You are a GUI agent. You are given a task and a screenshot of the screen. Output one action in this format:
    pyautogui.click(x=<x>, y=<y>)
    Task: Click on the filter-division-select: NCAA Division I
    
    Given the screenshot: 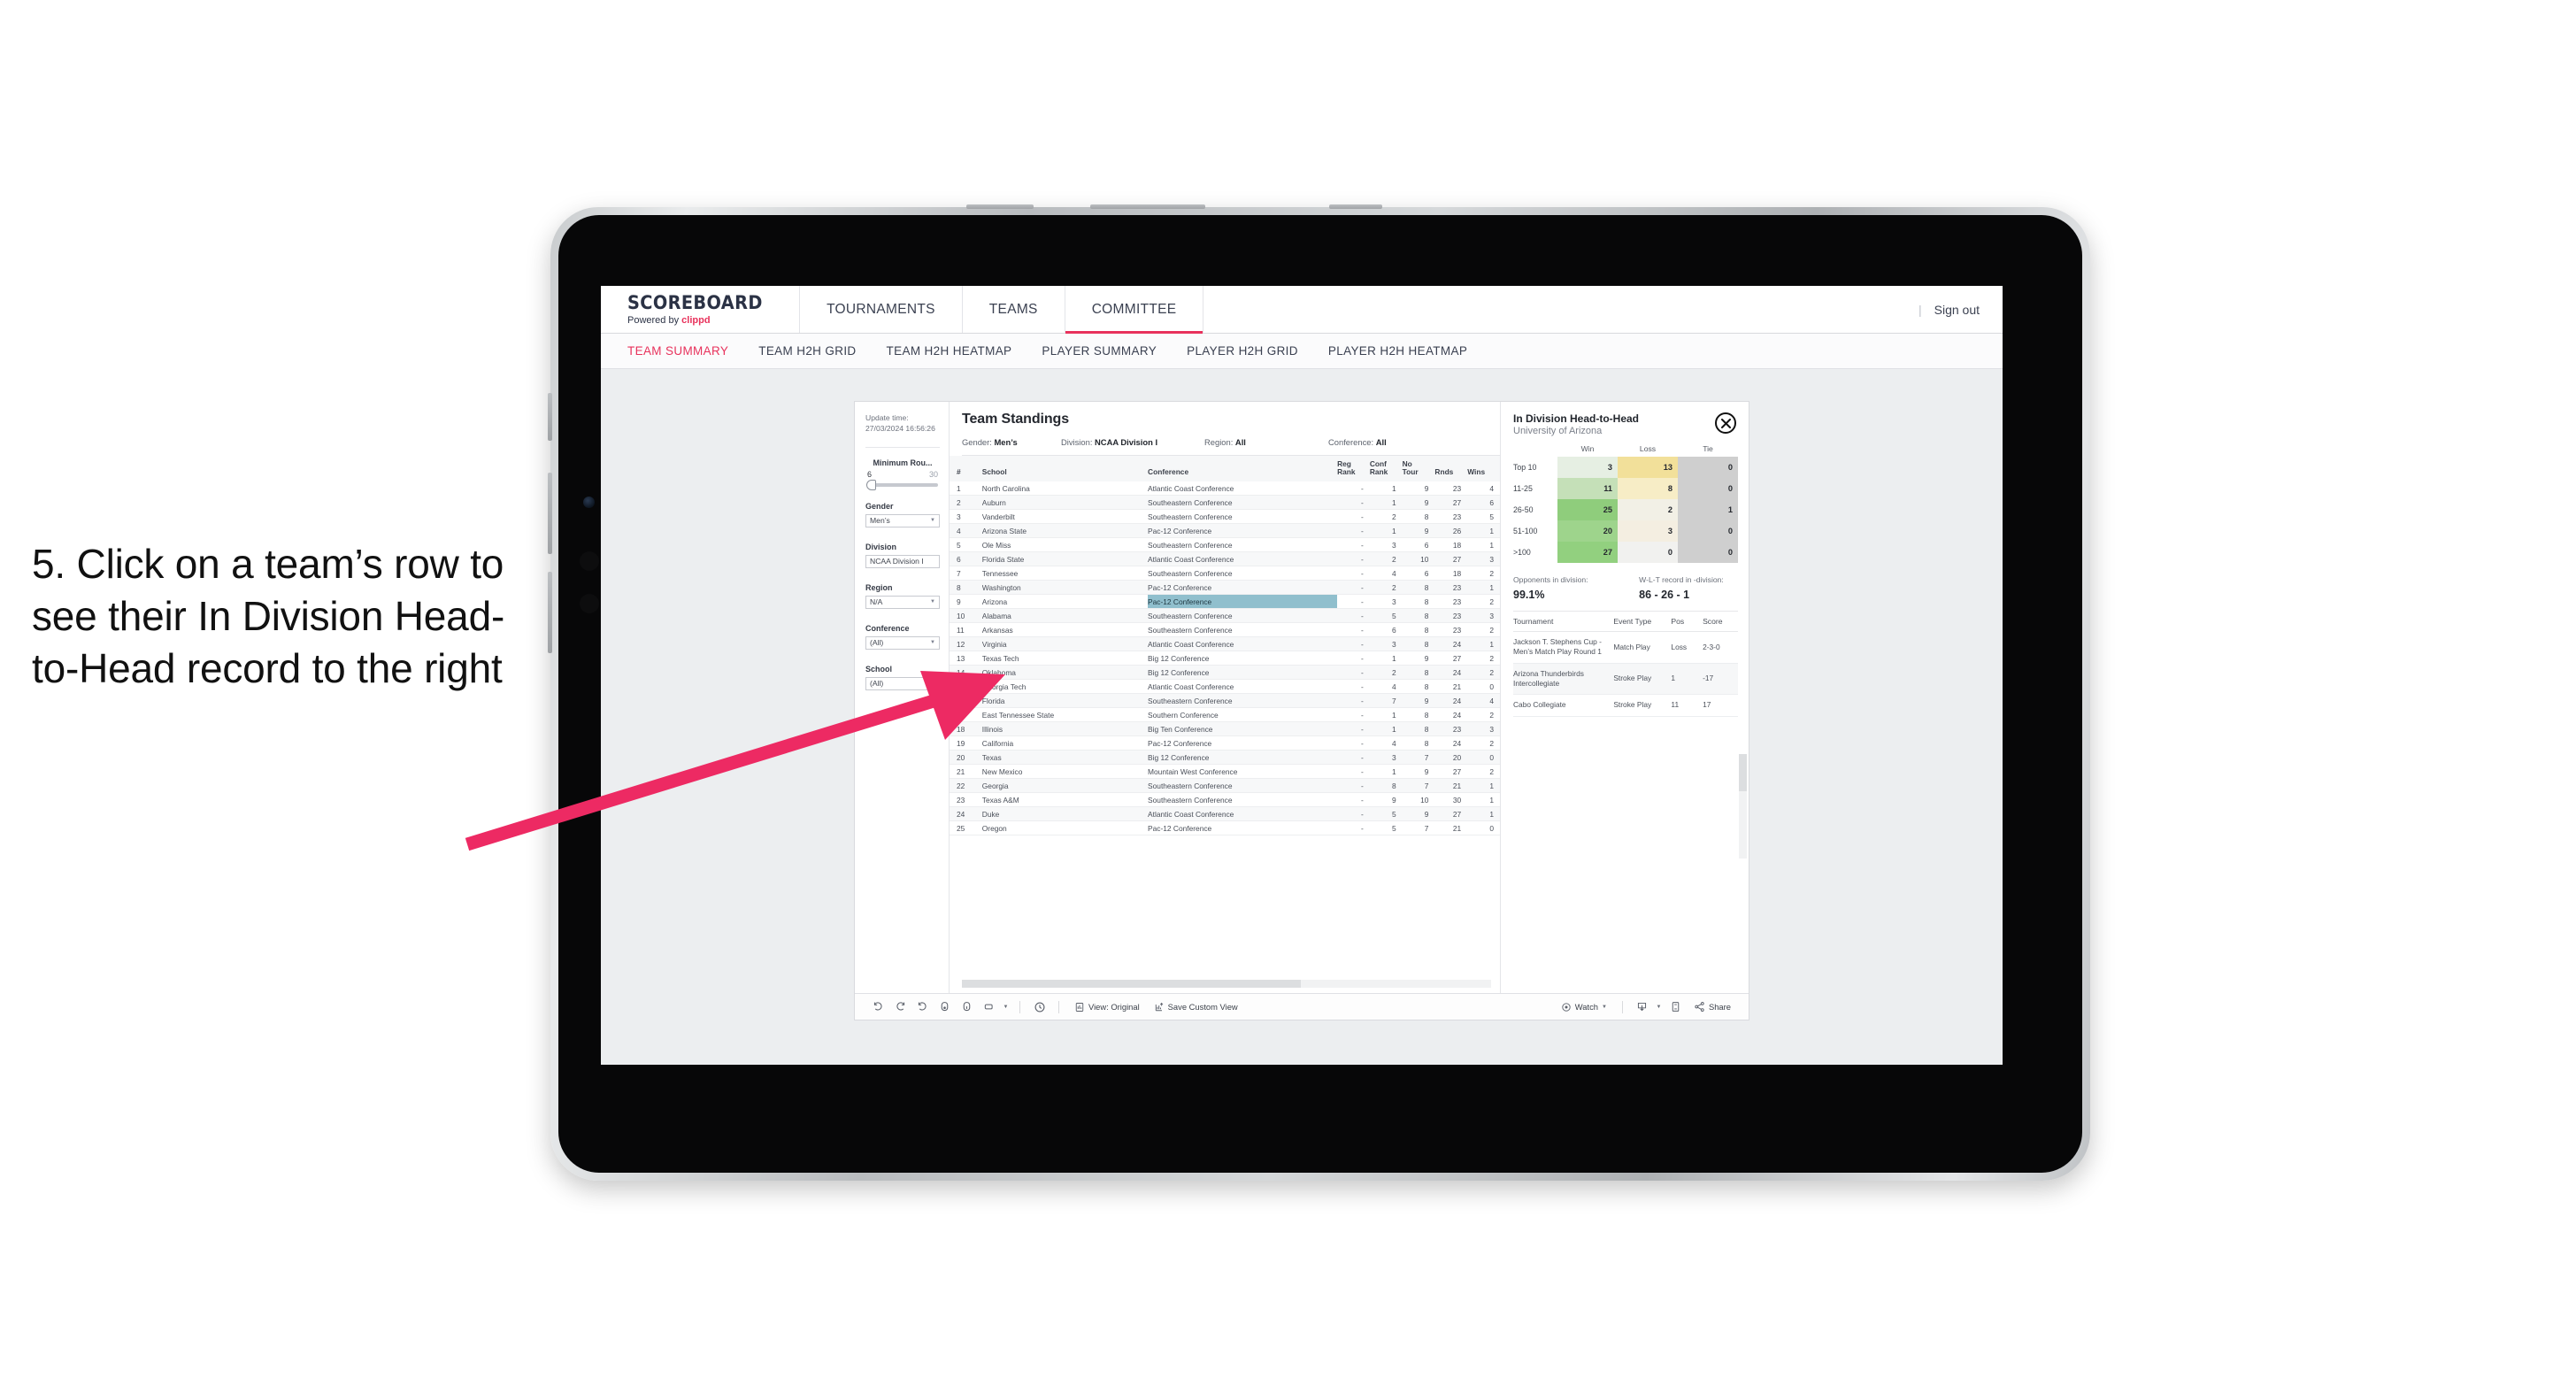 What is the action you would take?
    pyautogui.click(x=902, y=561)
    